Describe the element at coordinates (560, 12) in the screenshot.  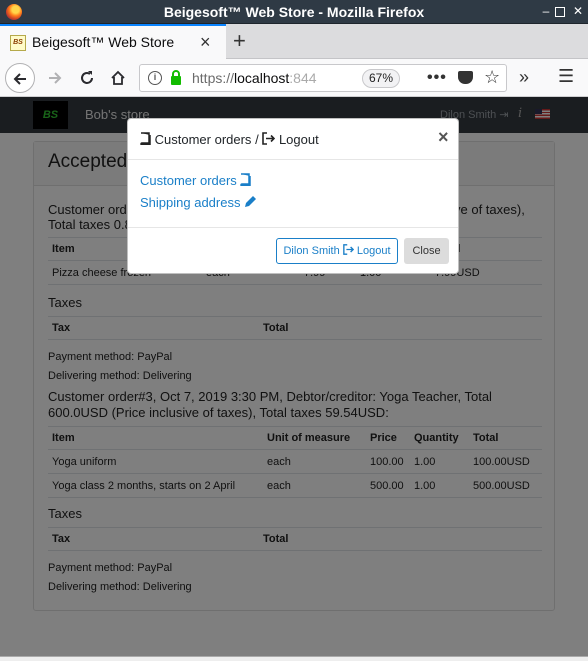
I see `maximize-icon` at that location.